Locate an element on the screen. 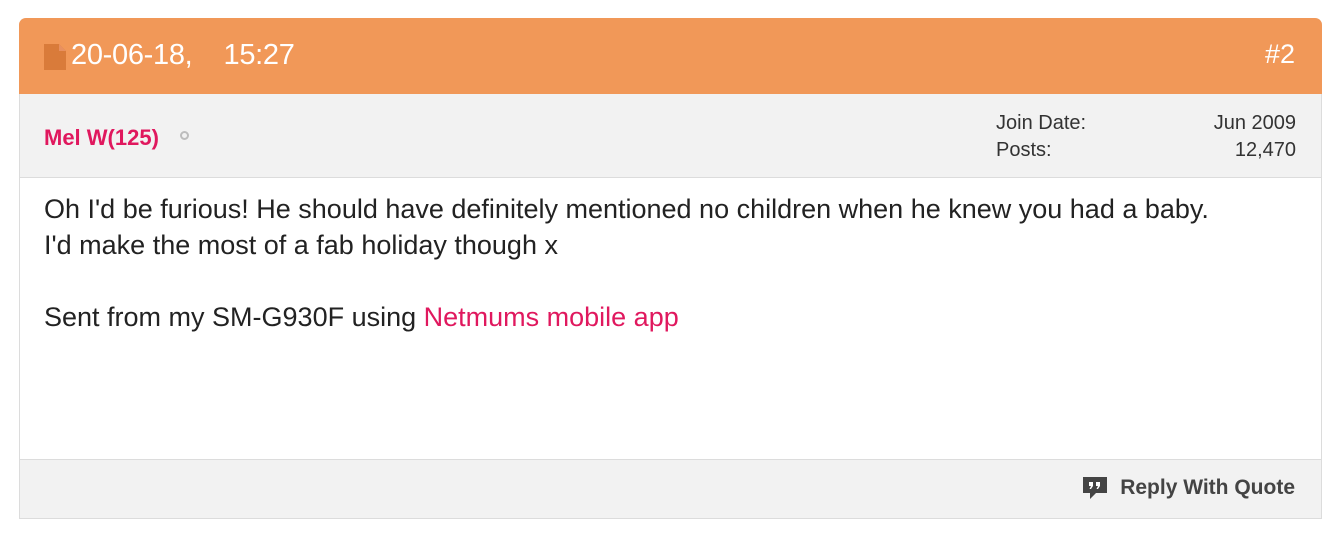 The image size is (1339, 538). reply-with-quote-button: Reply With Quote is located at coordinates (1188, 488).